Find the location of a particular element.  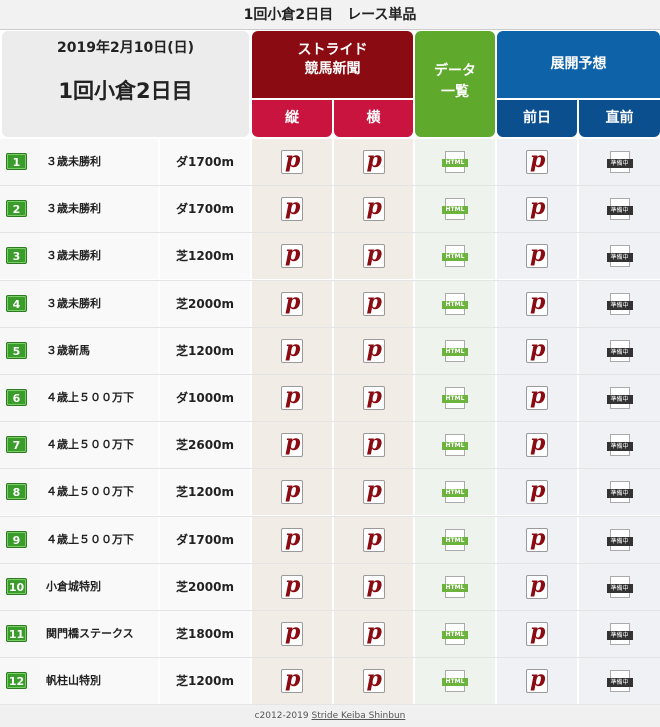

data-list-header: データ 一覧 is located at coordinates (455, 84).